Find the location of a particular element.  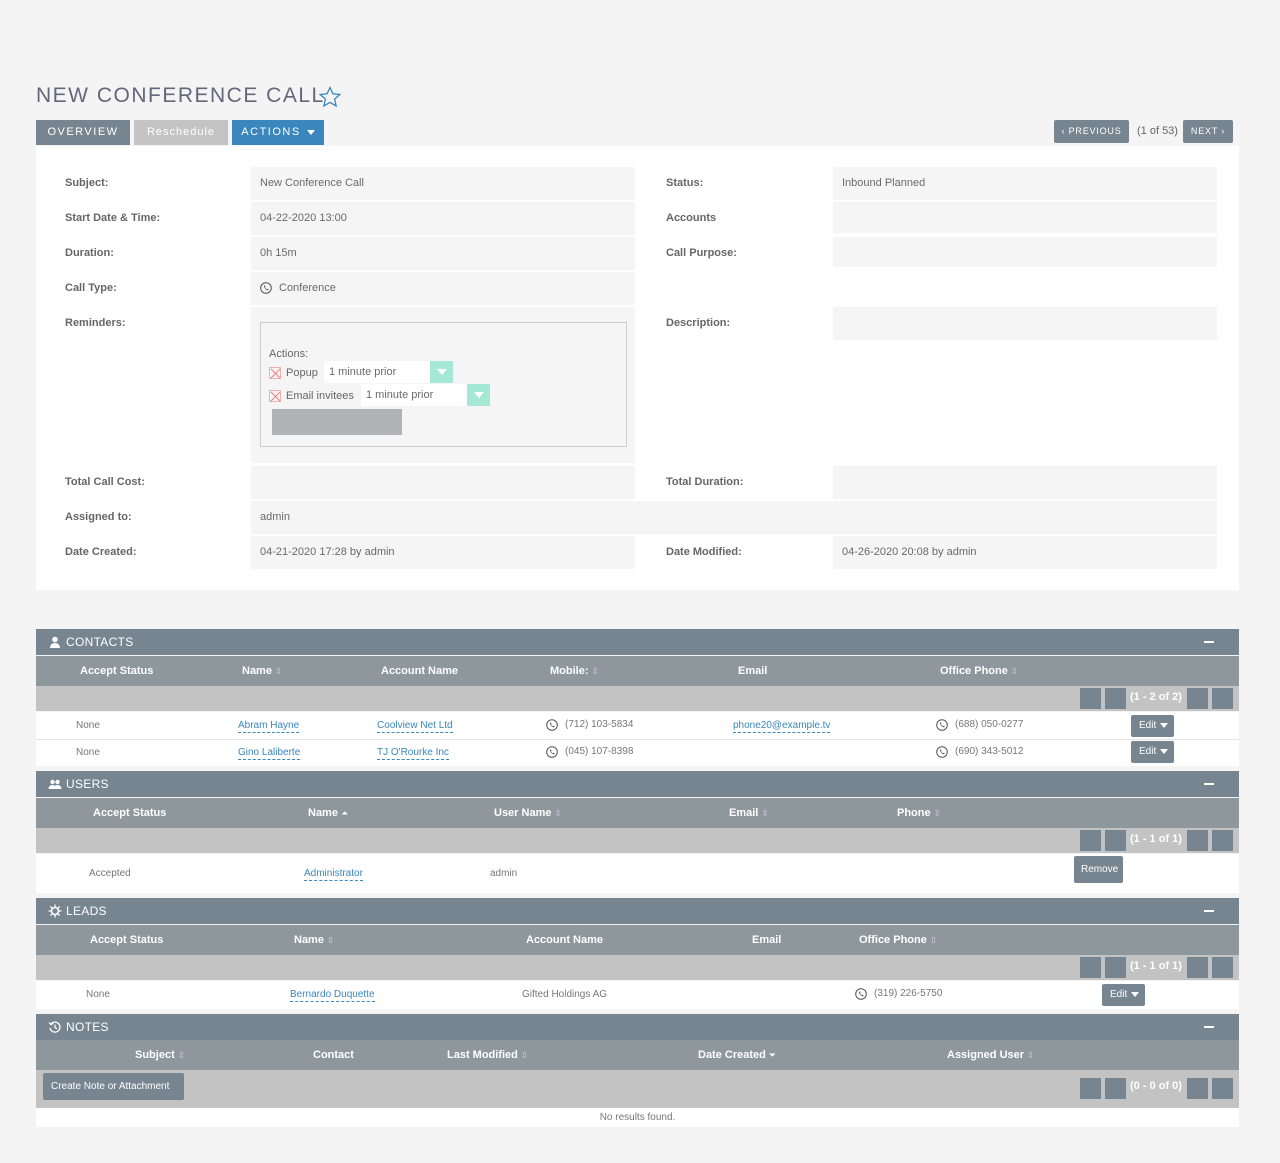

description-value is located at coordinates (1025, 323).